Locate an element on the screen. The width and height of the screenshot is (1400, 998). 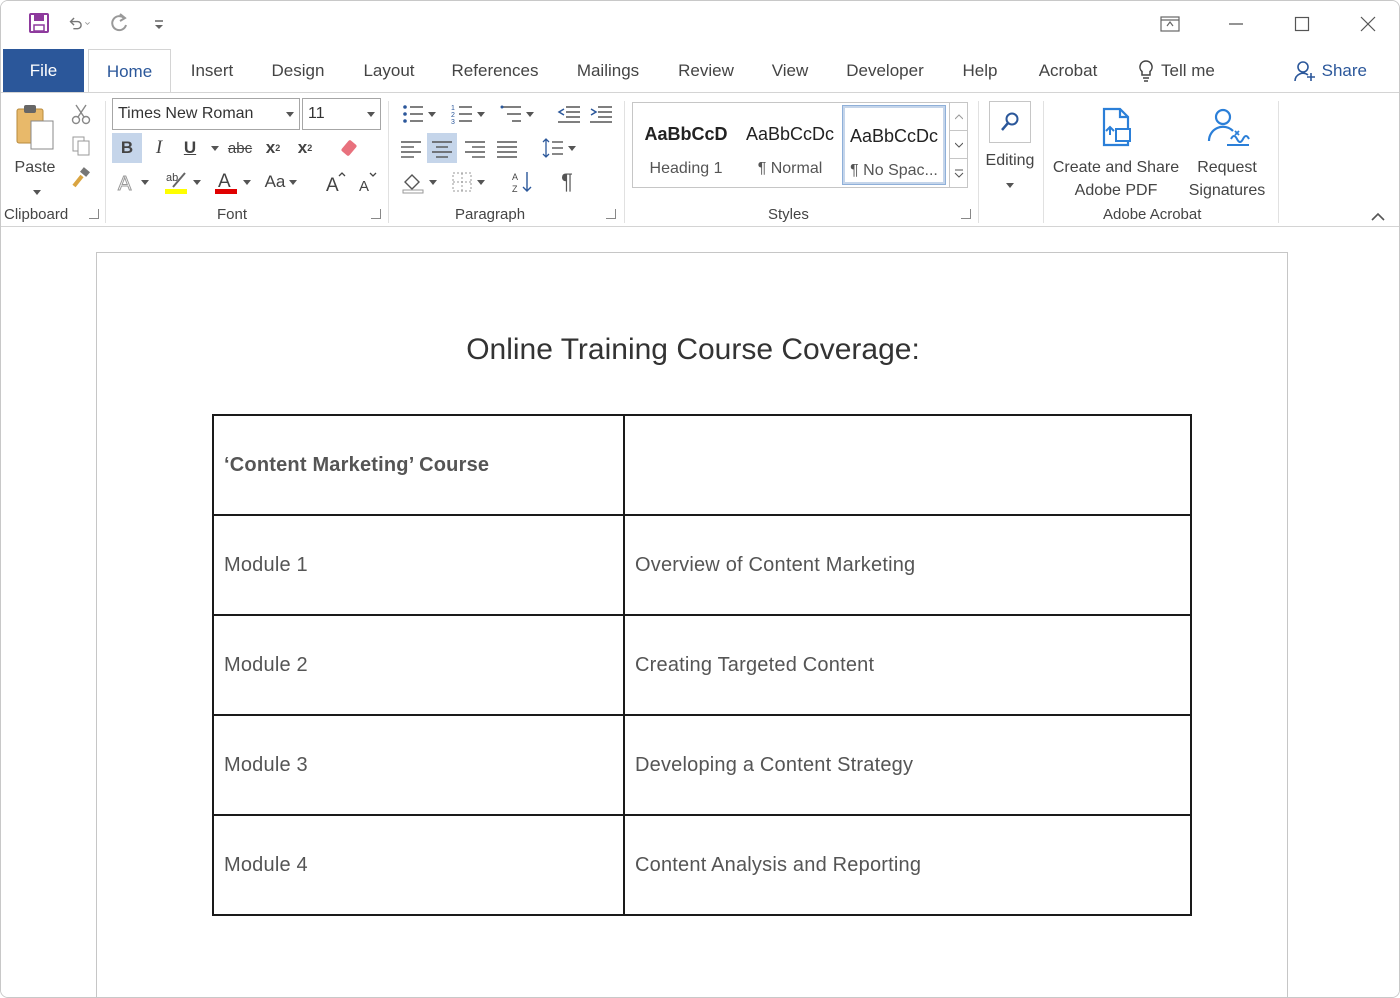
line-spacing-icon is located at coordinates (559, 148).